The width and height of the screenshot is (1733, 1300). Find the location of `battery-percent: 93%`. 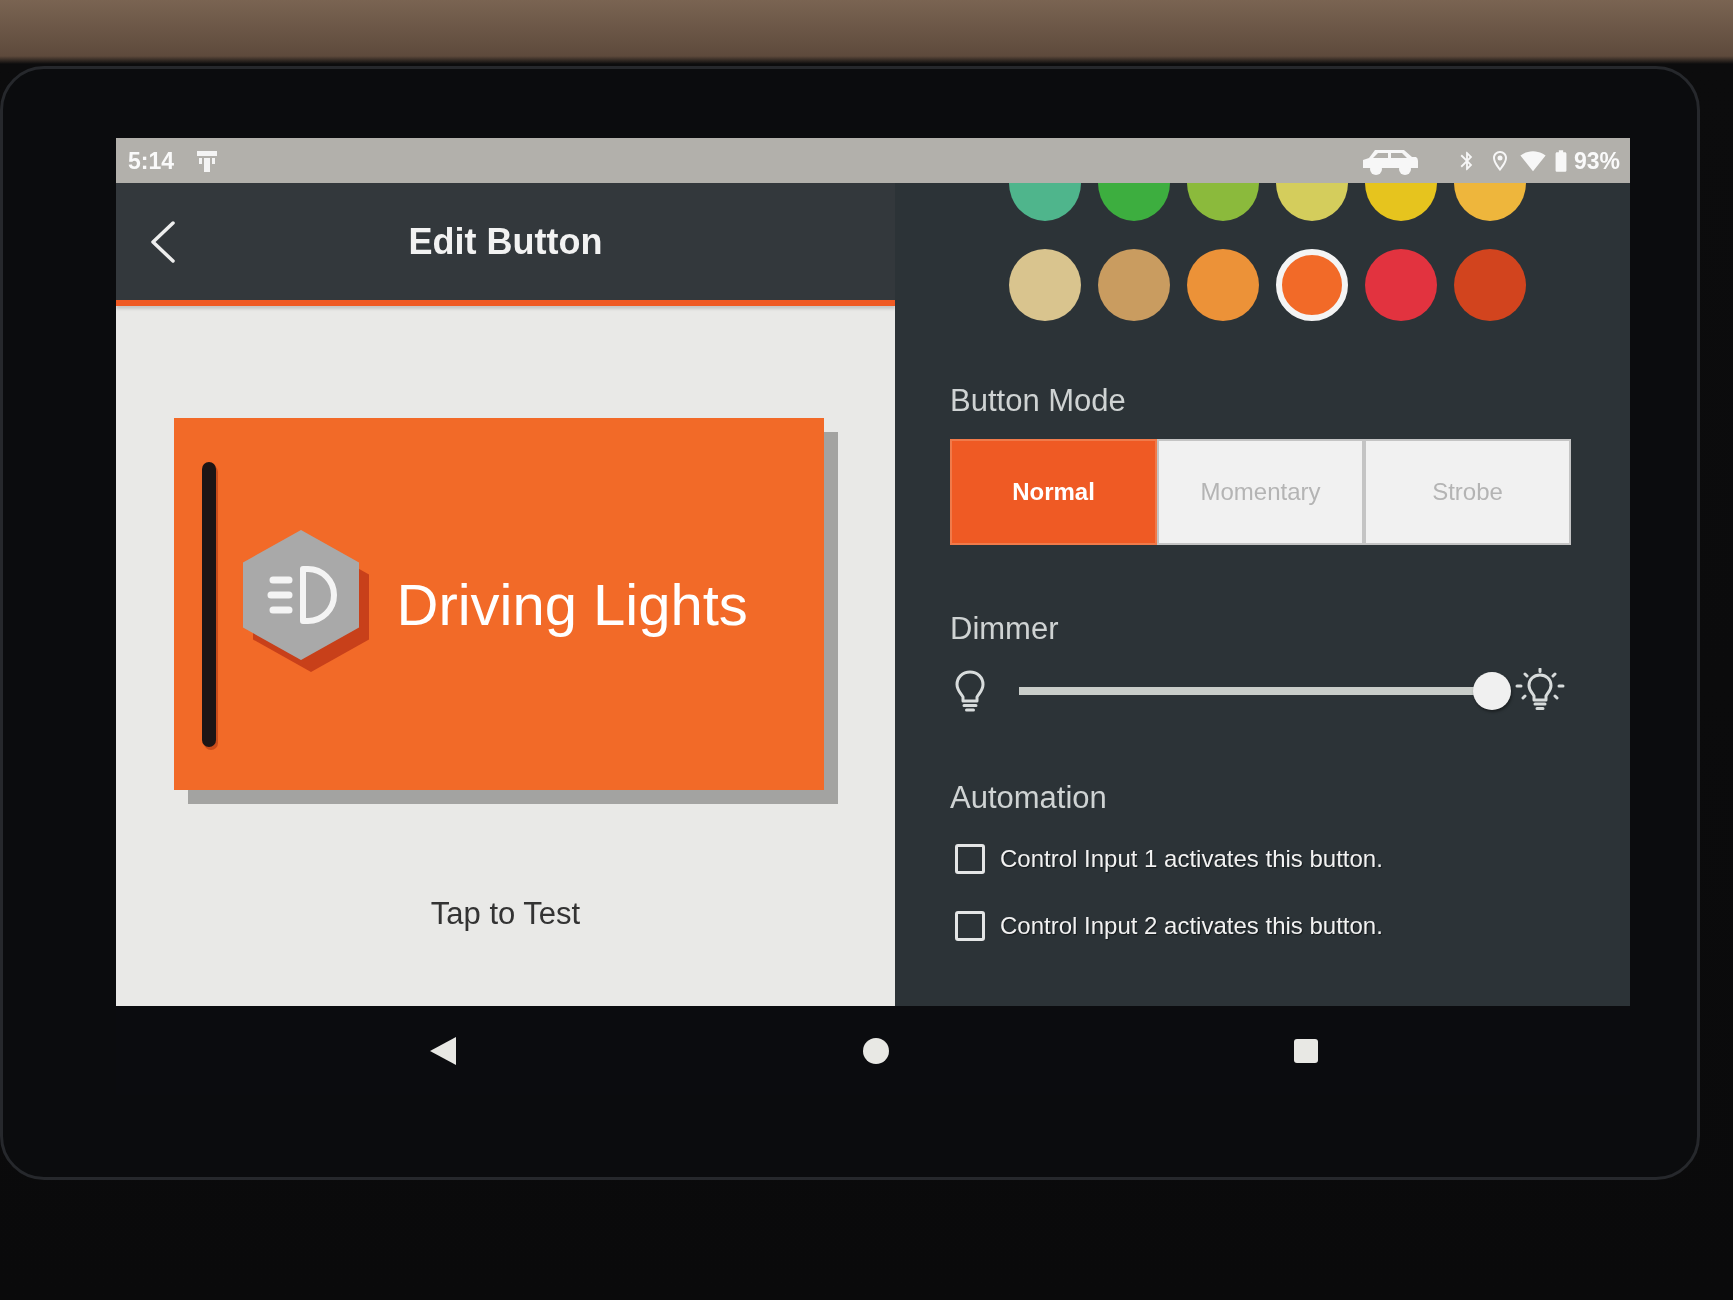

battery-percent: 93% is located at coordinates (1596, 160).